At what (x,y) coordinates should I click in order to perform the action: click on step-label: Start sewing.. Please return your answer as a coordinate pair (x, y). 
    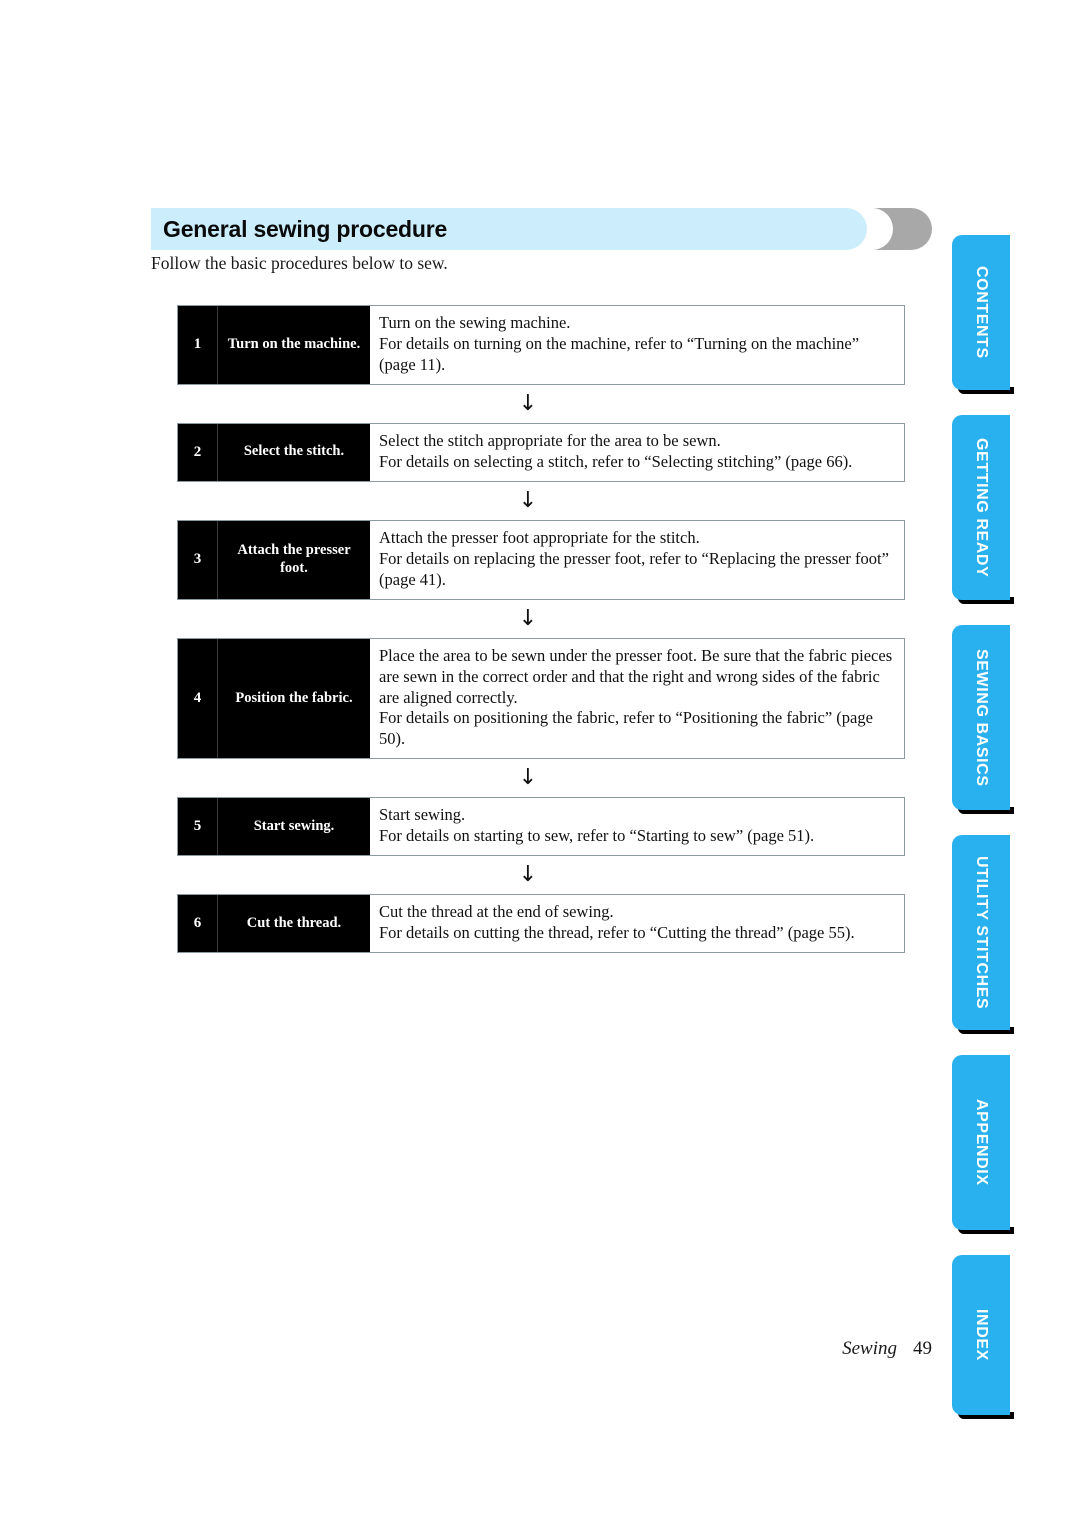
    Looking at the image, I should click on (294, 827).